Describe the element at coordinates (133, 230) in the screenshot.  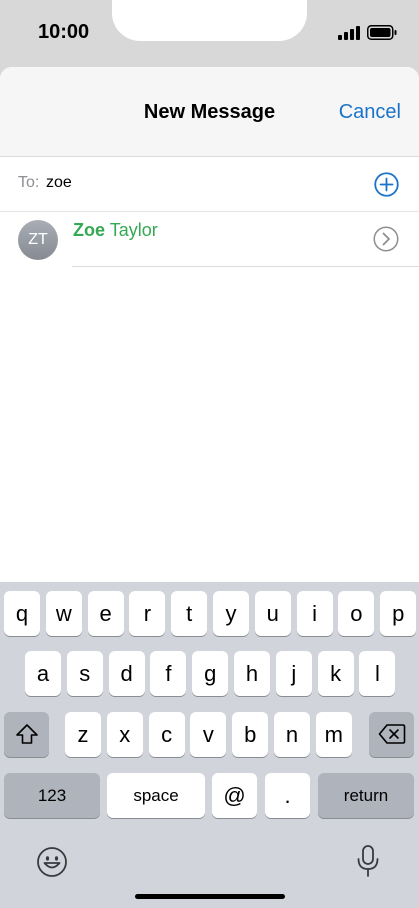
I see `contact-last-name: Taylor` at that location.